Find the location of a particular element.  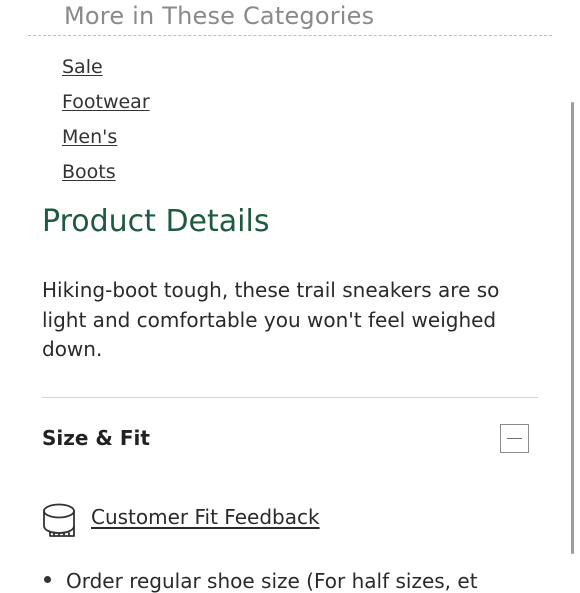

dotted-divider is located at coordinates (290, 35).